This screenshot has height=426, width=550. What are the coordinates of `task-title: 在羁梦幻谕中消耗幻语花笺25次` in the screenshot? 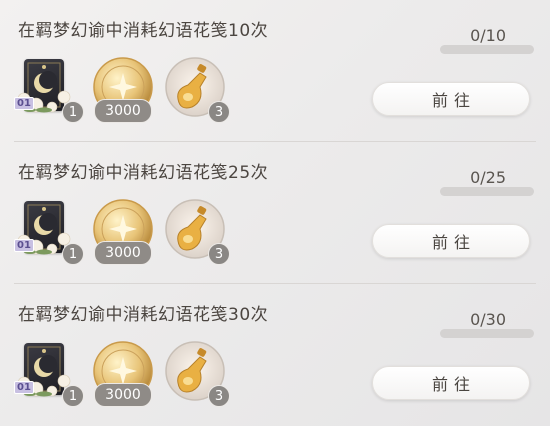 It's located at (143, 173).